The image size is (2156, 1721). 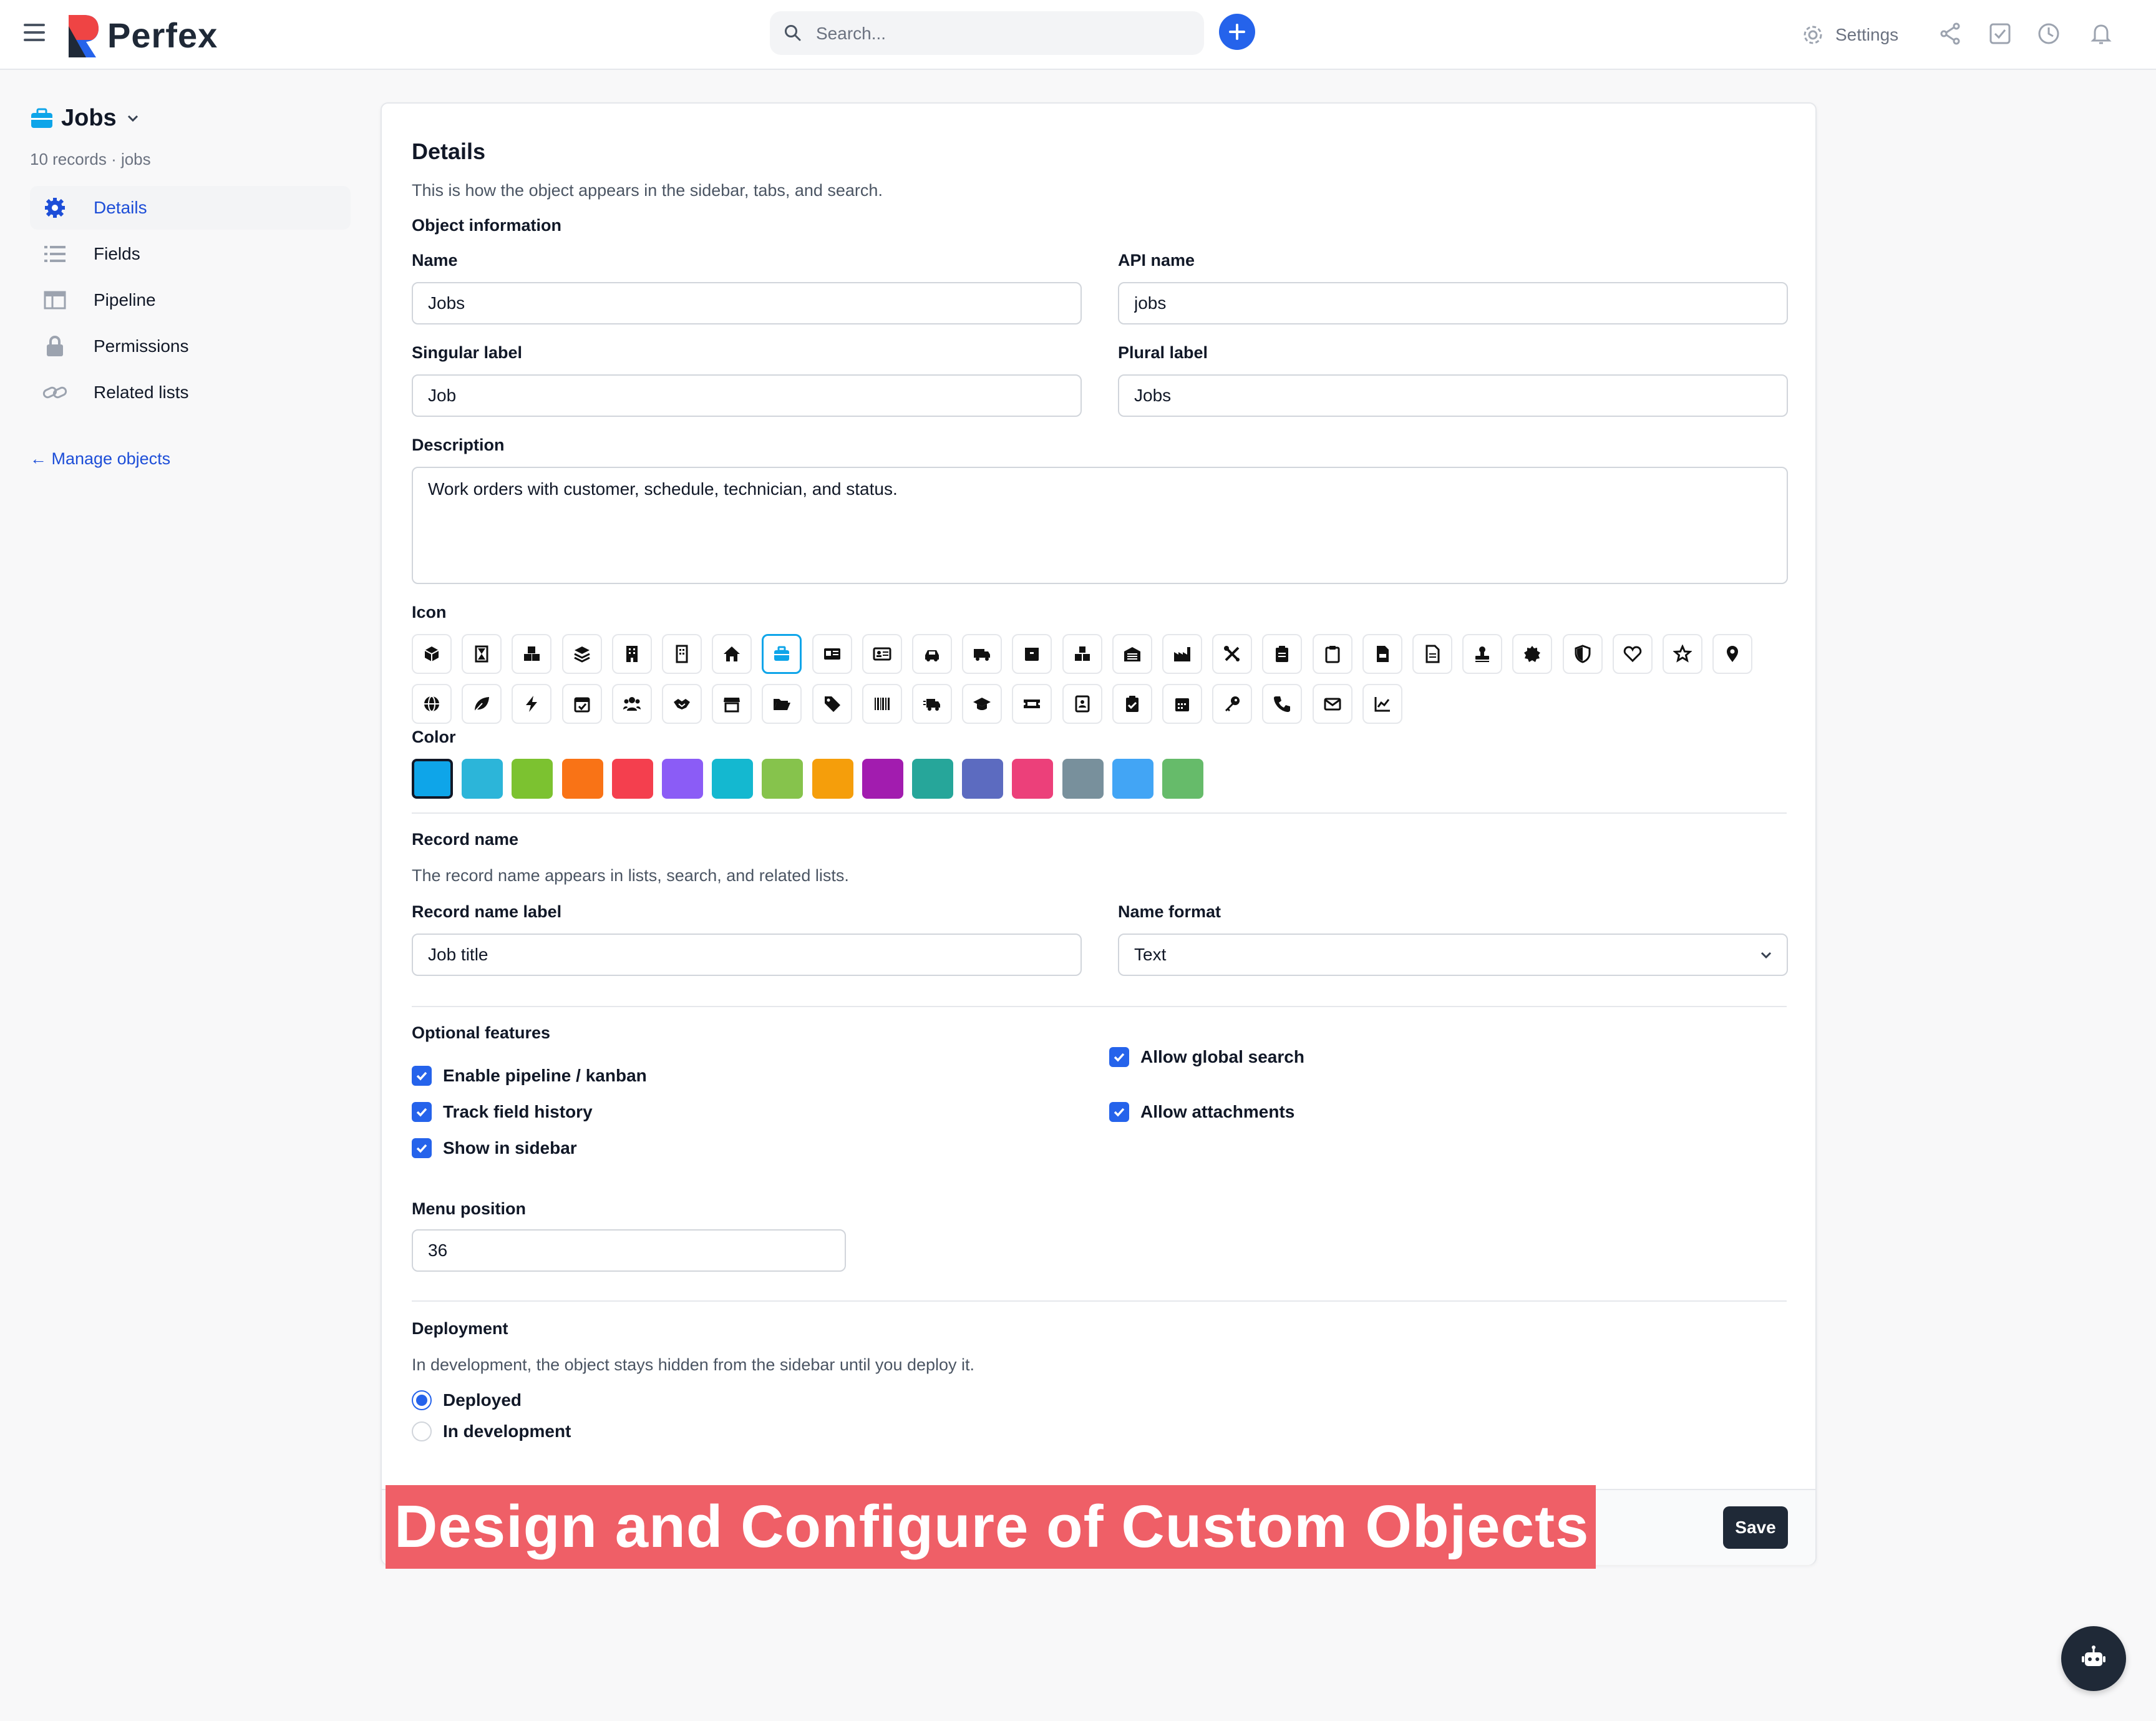 What do you see at coordinates (581, 704) in the screenshot?
I see `icon-option-calendar-check` at bounding box center [581, 704].